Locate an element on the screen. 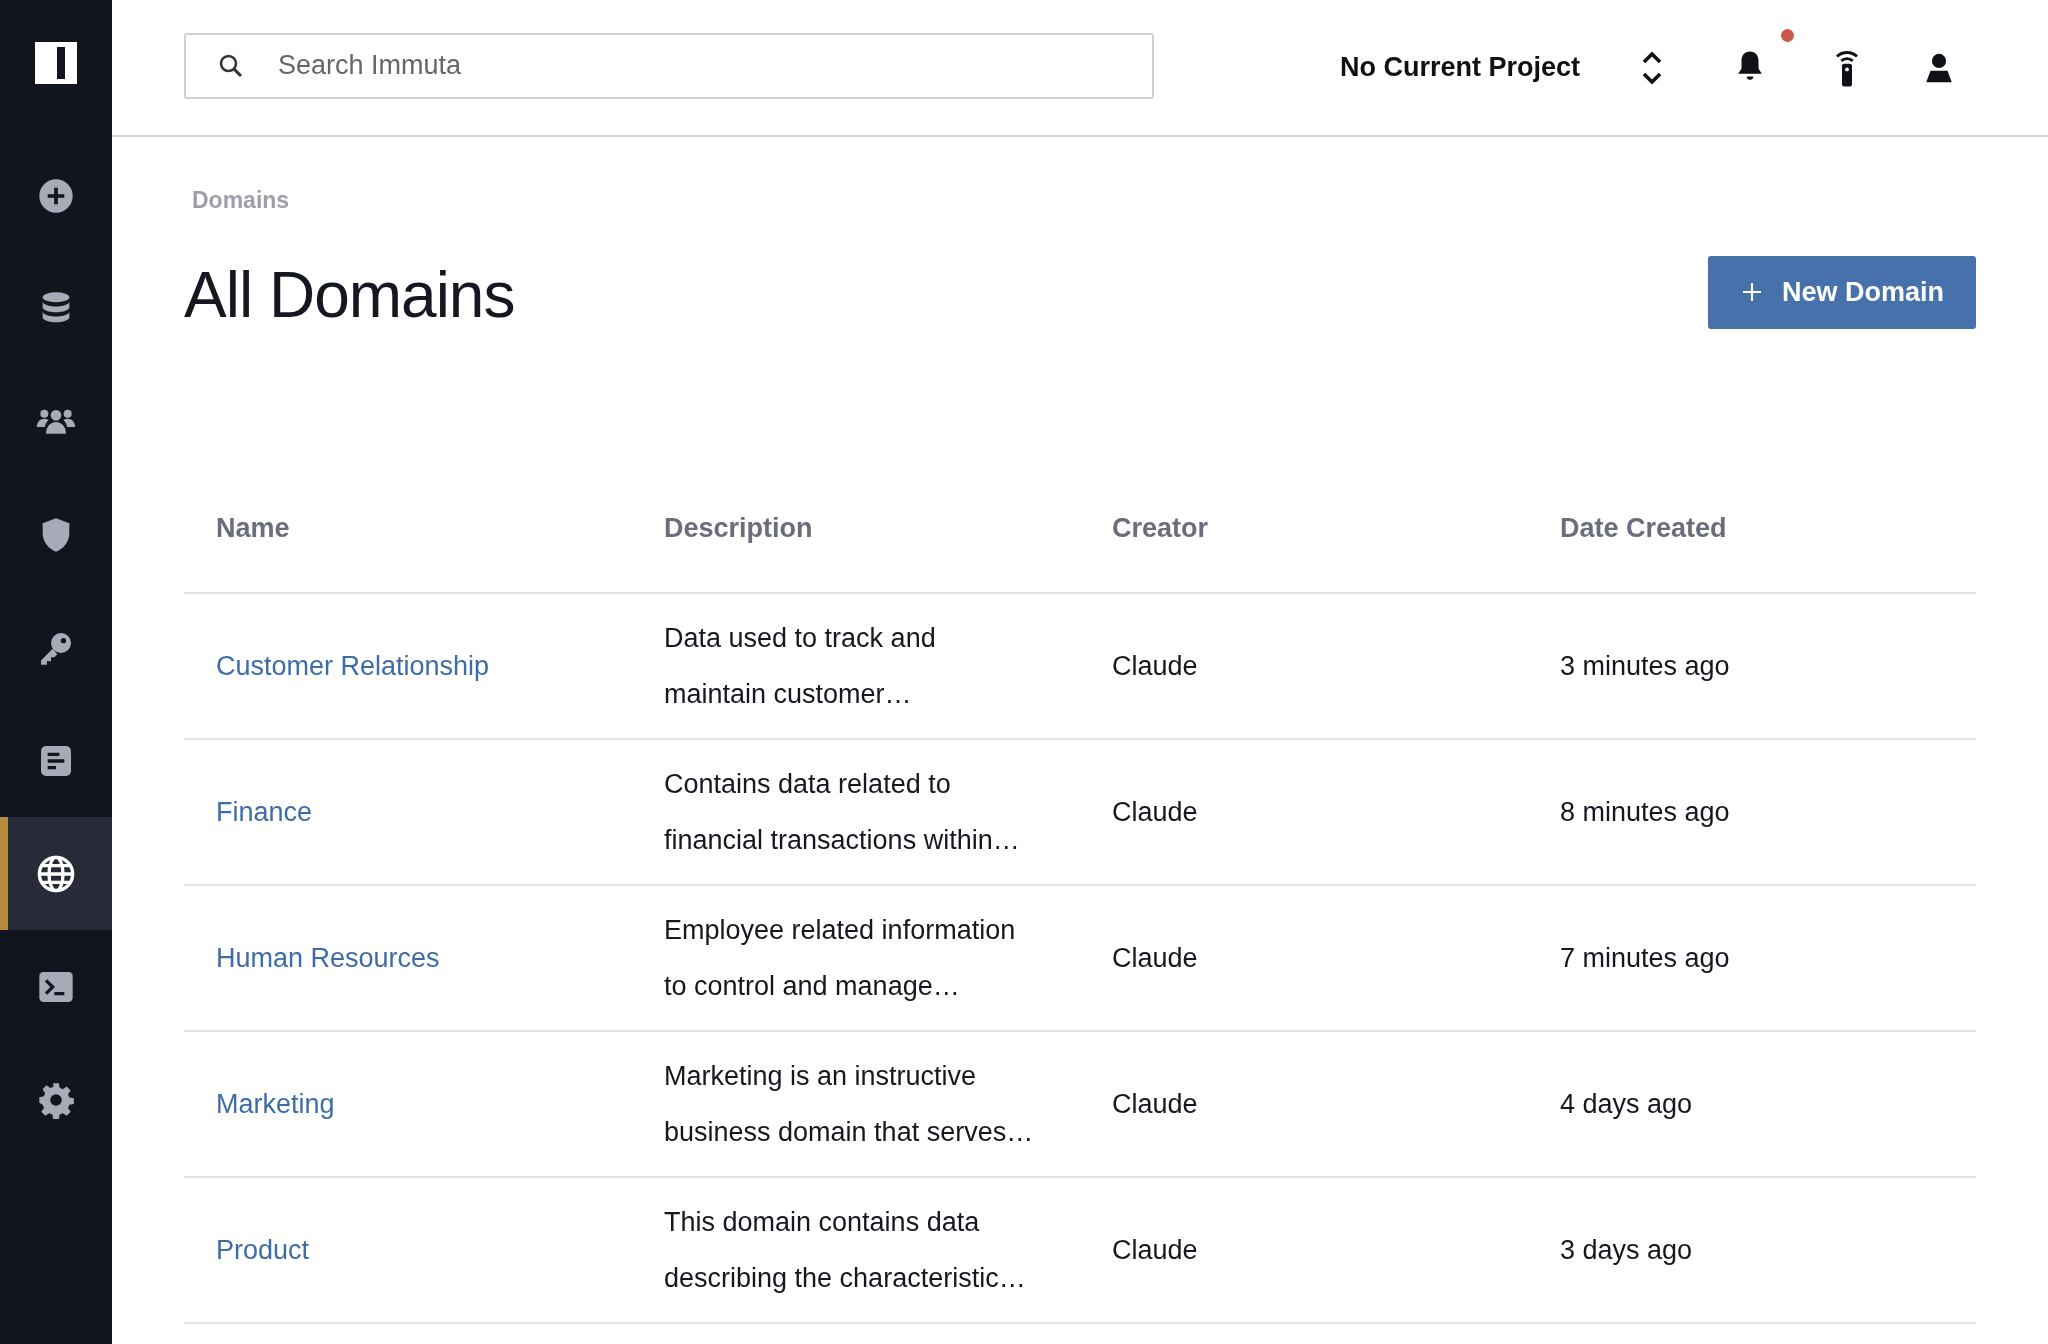 Image resolution: width=2048 pixels, height=1344 pixels. search-field: Search Immuta is located at coordinates (669, 65).